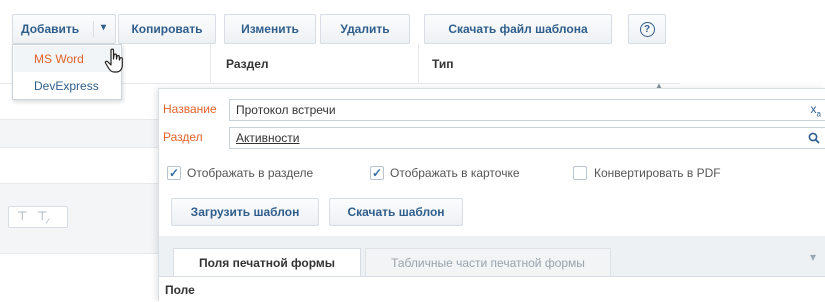  I want to click on section-value: Активности, so click(267, 138).